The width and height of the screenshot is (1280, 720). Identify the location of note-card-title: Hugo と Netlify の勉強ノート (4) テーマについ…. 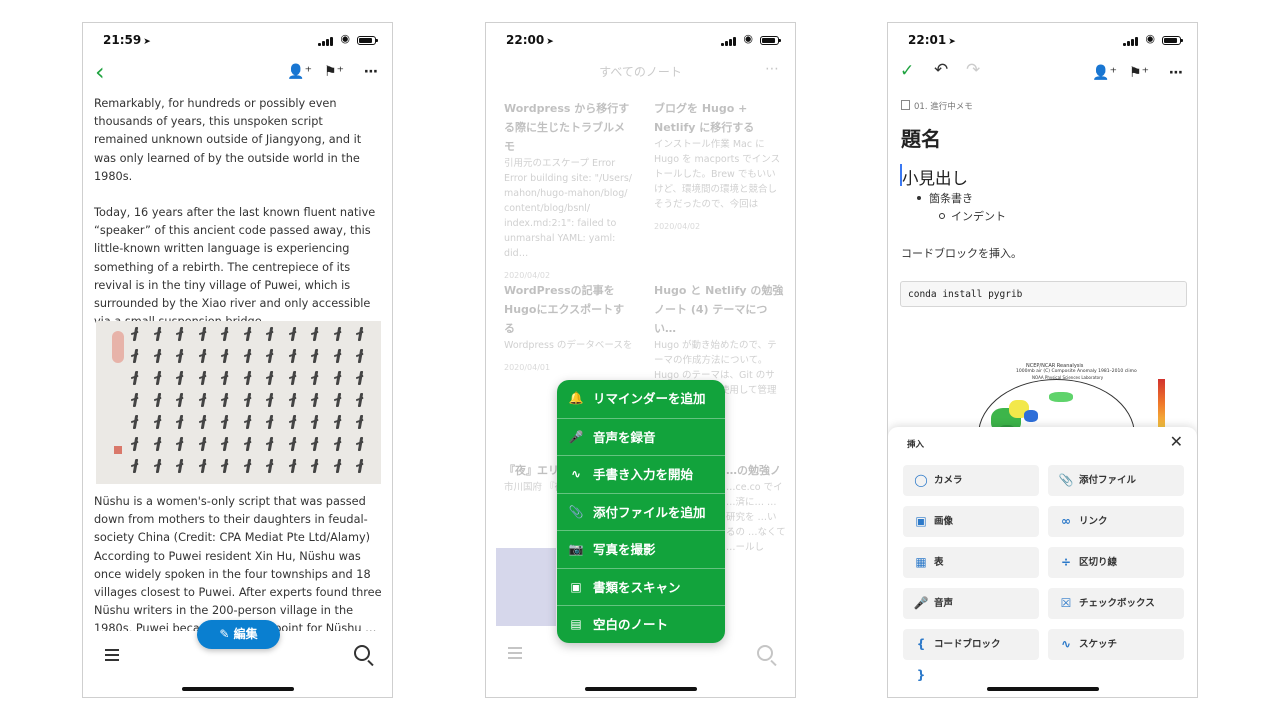
(719, 309).